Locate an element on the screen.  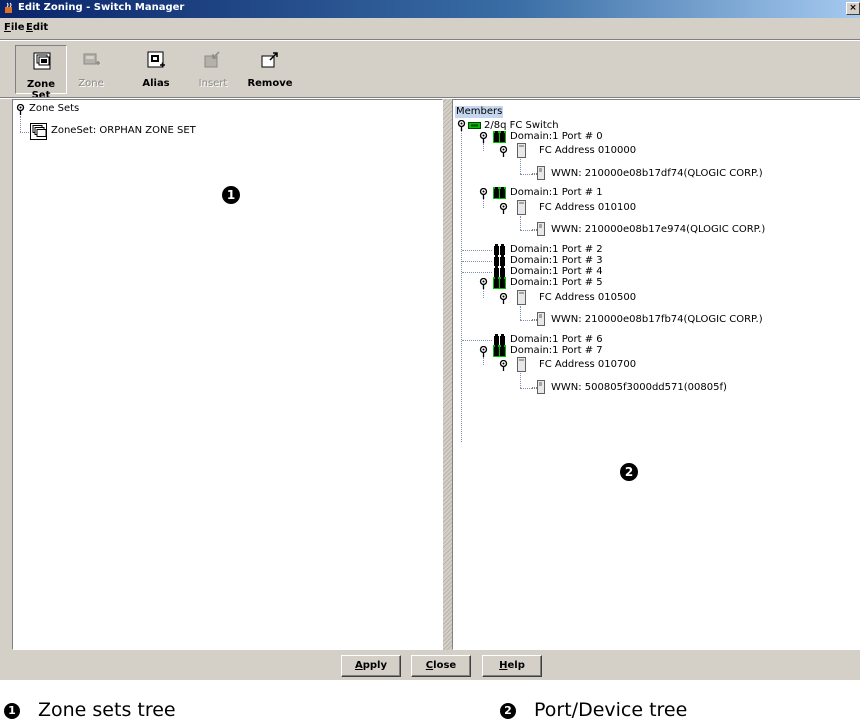
zone-icon is located at coordinates (91, 59).